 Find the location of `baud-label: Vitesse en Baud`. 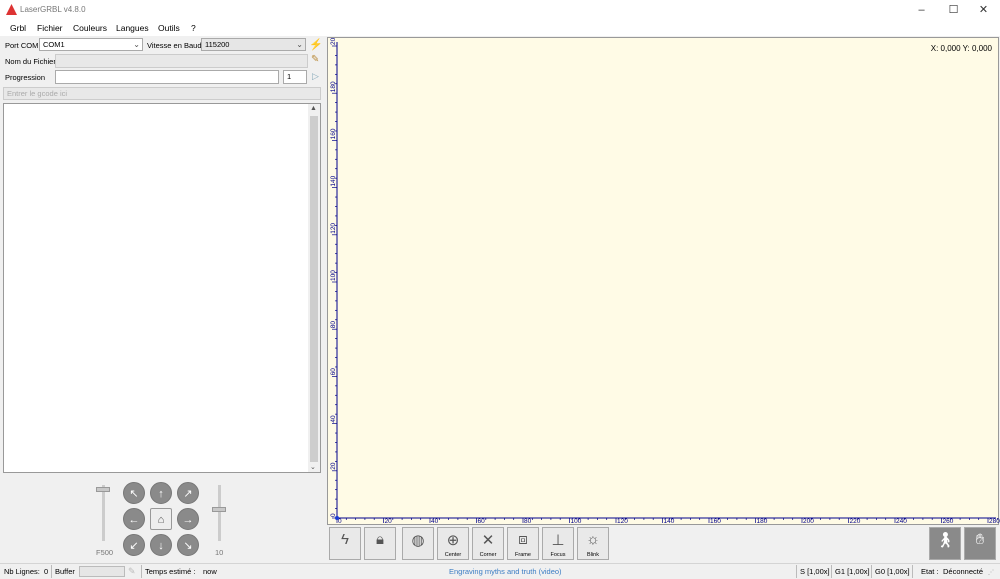

baud-label: Vitesse en Baud is located at coordinates (174, 45).